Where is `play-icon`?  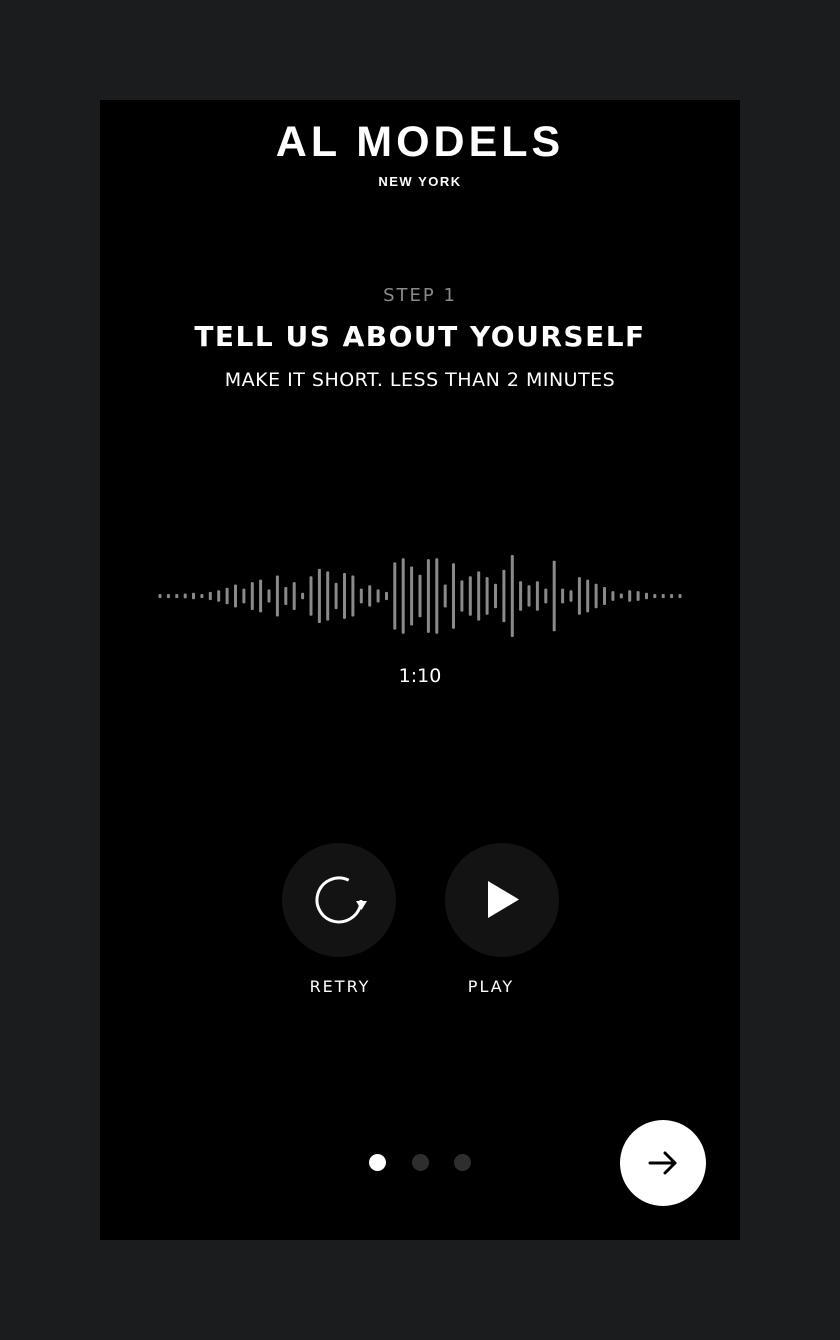
play-icon is located at coordinates (503, 899).